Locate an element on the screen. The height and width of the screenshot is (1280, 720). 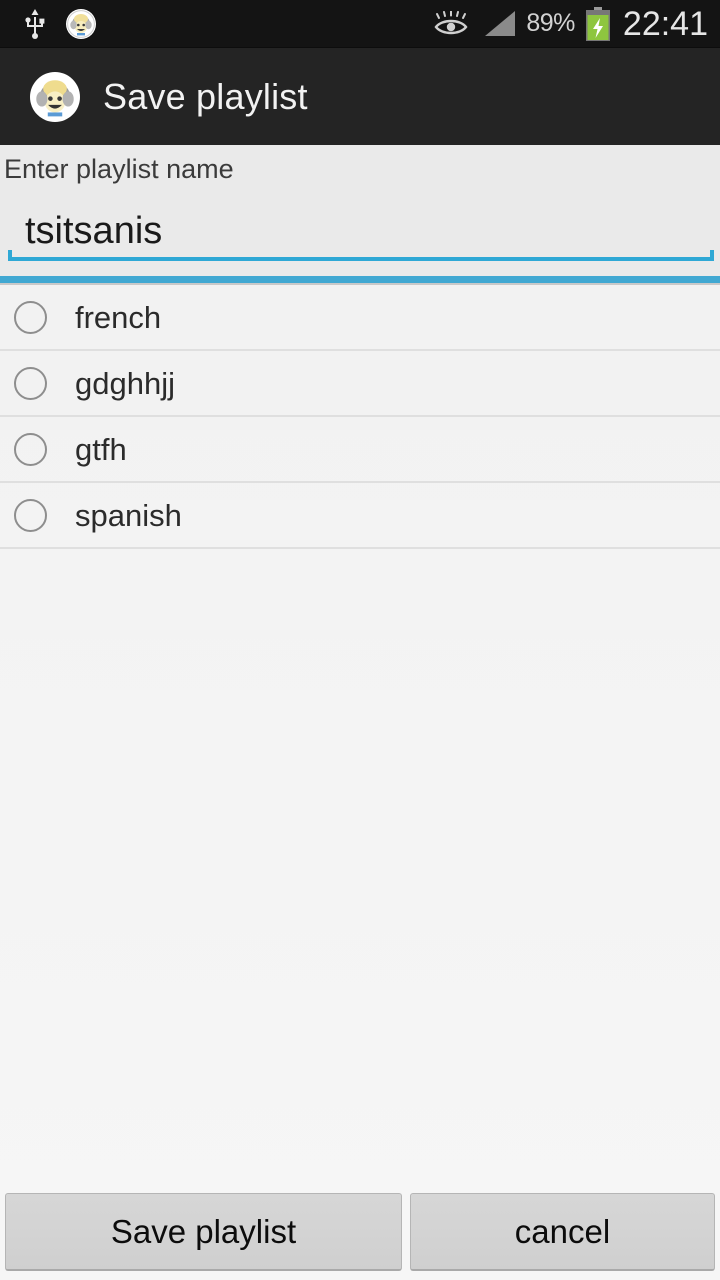
status-bar-clock: 22:41 is located at coordinates (665, 23).